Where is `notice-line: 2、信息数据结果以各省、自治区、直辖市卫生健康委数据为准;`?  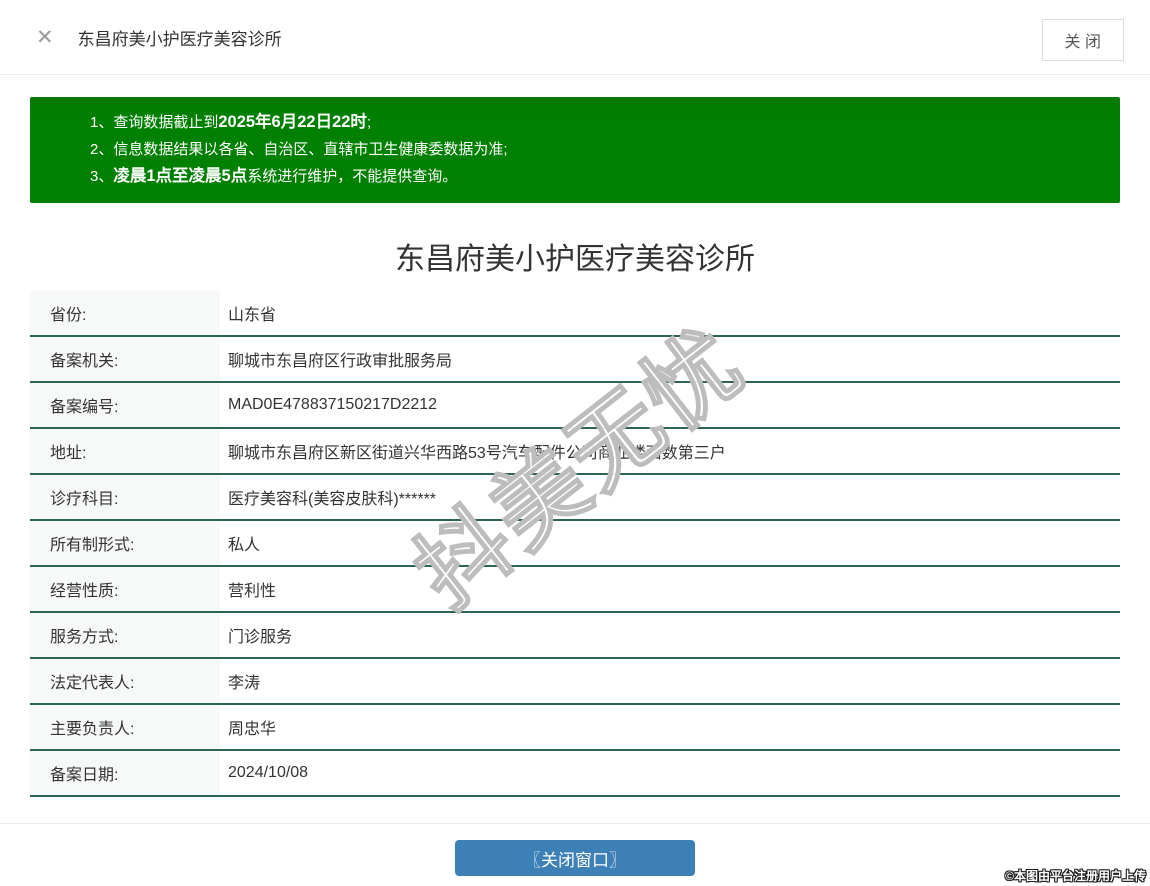
notice-line: 2、信息数据结果以各省、自治区、直辖市卫生健康委数据为准; is located at coordinates (595, 149).